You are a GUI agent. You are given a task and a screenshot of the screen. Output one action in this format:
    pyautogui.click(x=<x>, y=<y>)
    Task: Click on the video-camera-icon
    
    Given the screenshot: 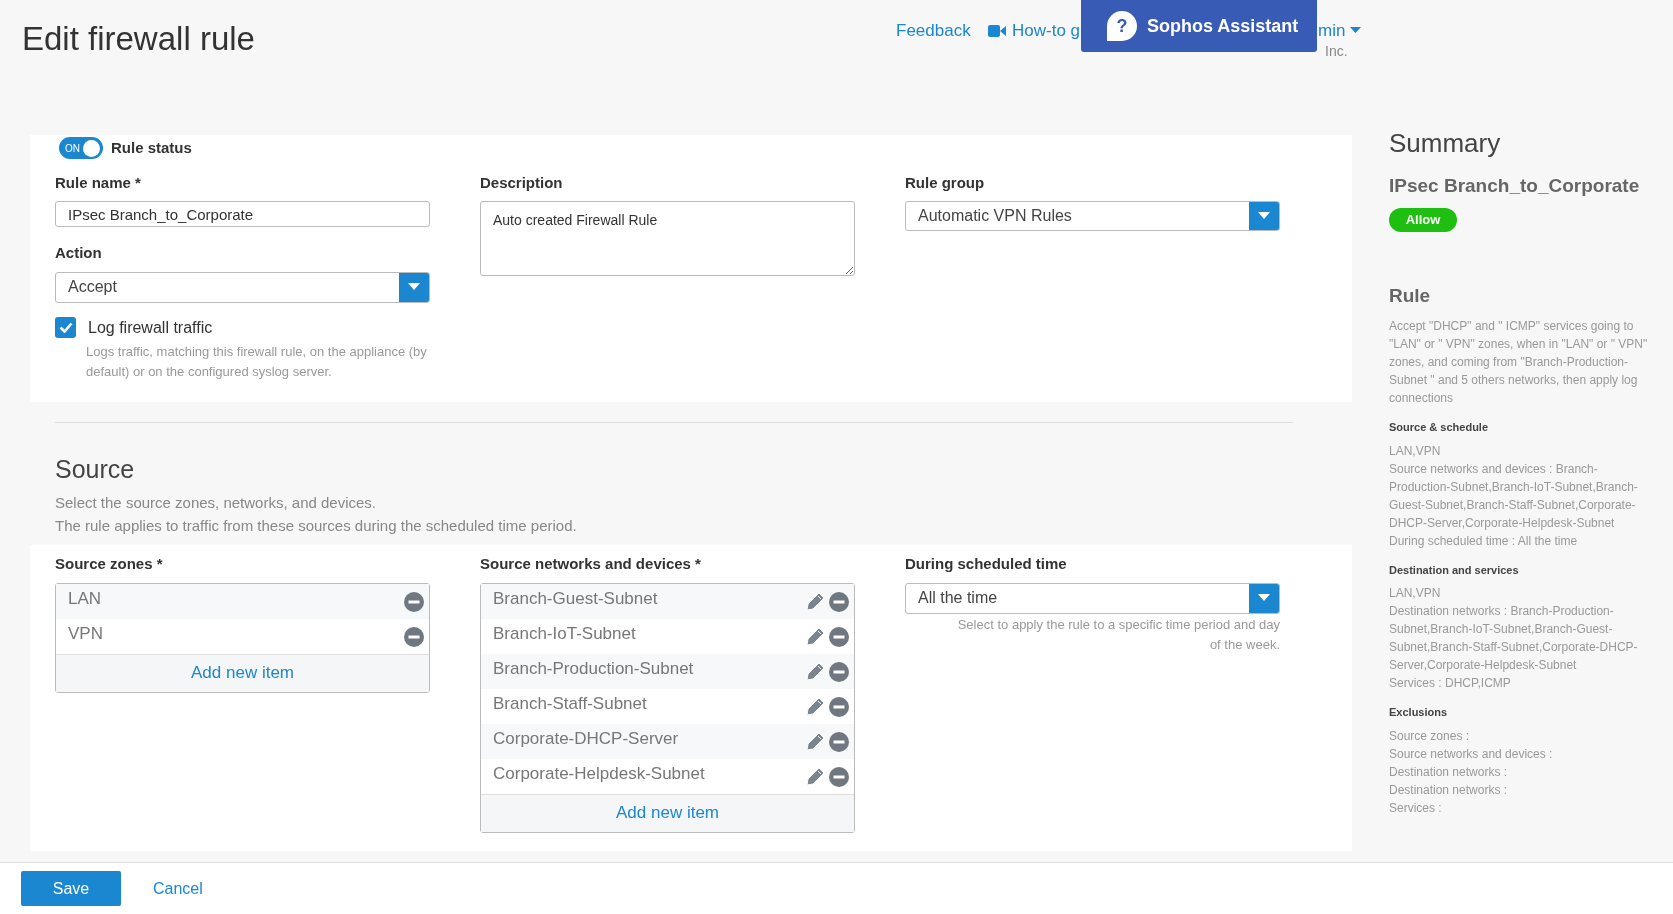 What is the action you would take?
    pyautogui.click(x=997, y=30)
    